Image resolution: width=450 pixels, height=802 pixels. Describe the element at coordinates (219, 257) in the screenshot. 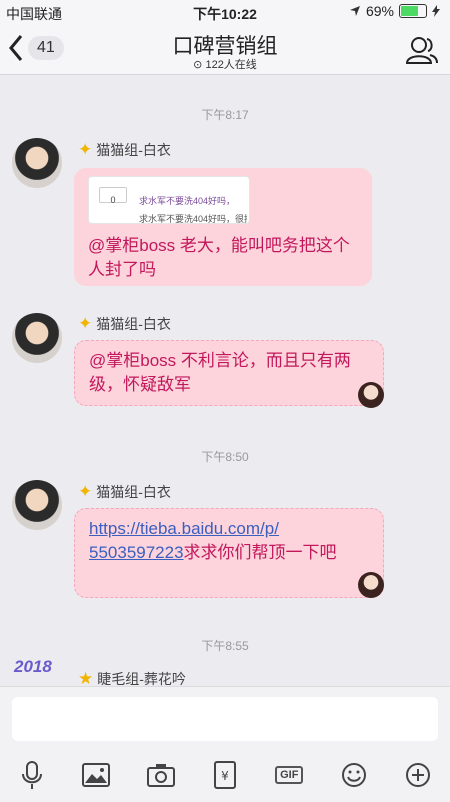

I see `message-text: @掌柜boss 老大，能叫吧务把这个人封了吗` at that location.